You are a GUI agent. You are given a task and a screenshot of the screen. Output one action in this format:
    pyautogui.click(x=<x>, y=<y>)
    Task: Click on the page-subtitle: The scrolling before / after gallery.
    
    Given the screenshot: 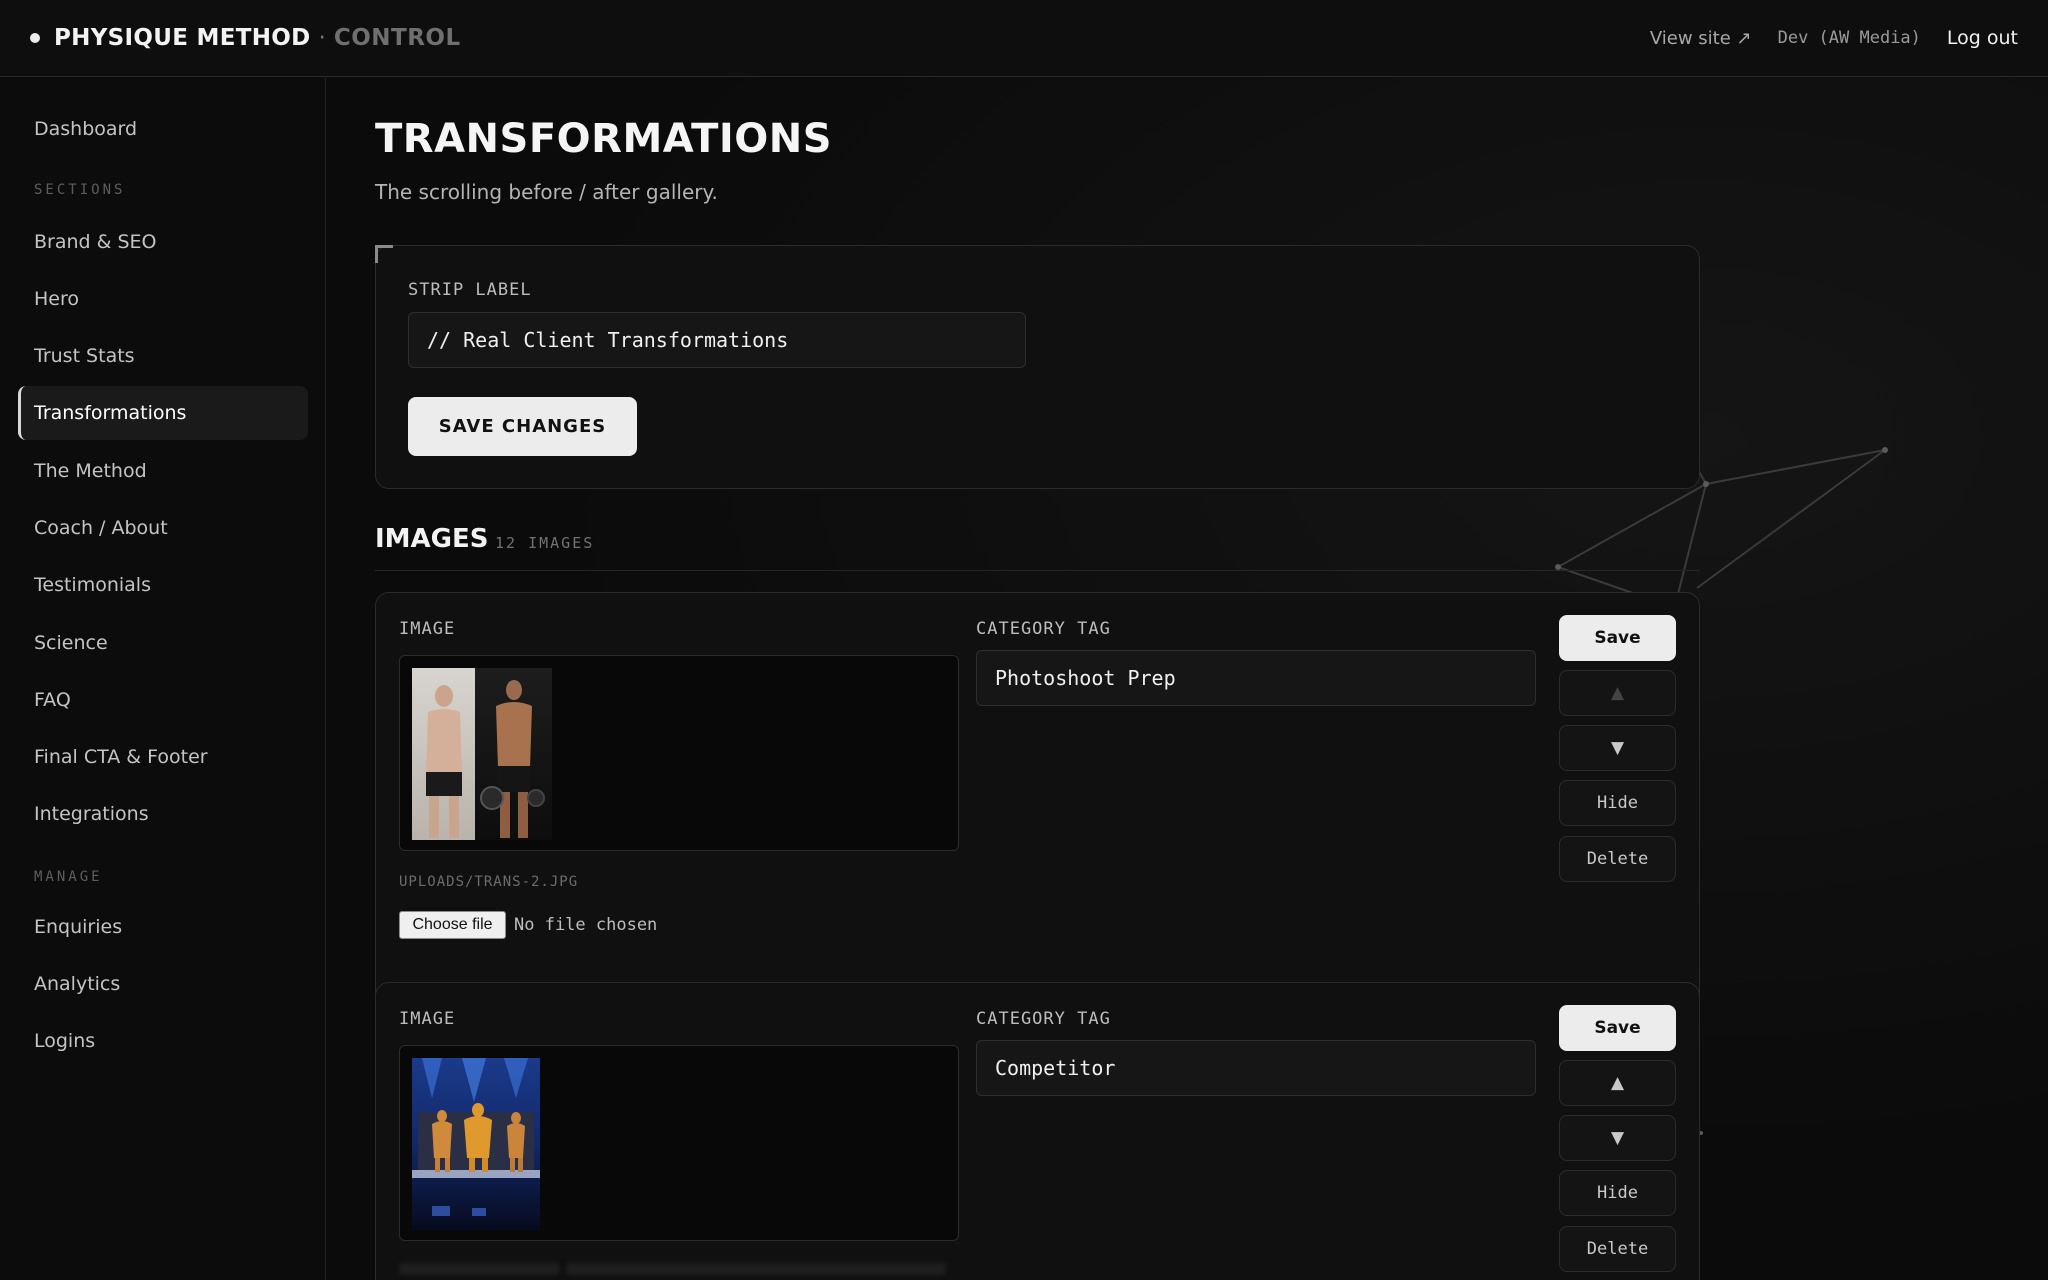 What is the action you would take?
    pyautogui.click(x=546, y=192)
    